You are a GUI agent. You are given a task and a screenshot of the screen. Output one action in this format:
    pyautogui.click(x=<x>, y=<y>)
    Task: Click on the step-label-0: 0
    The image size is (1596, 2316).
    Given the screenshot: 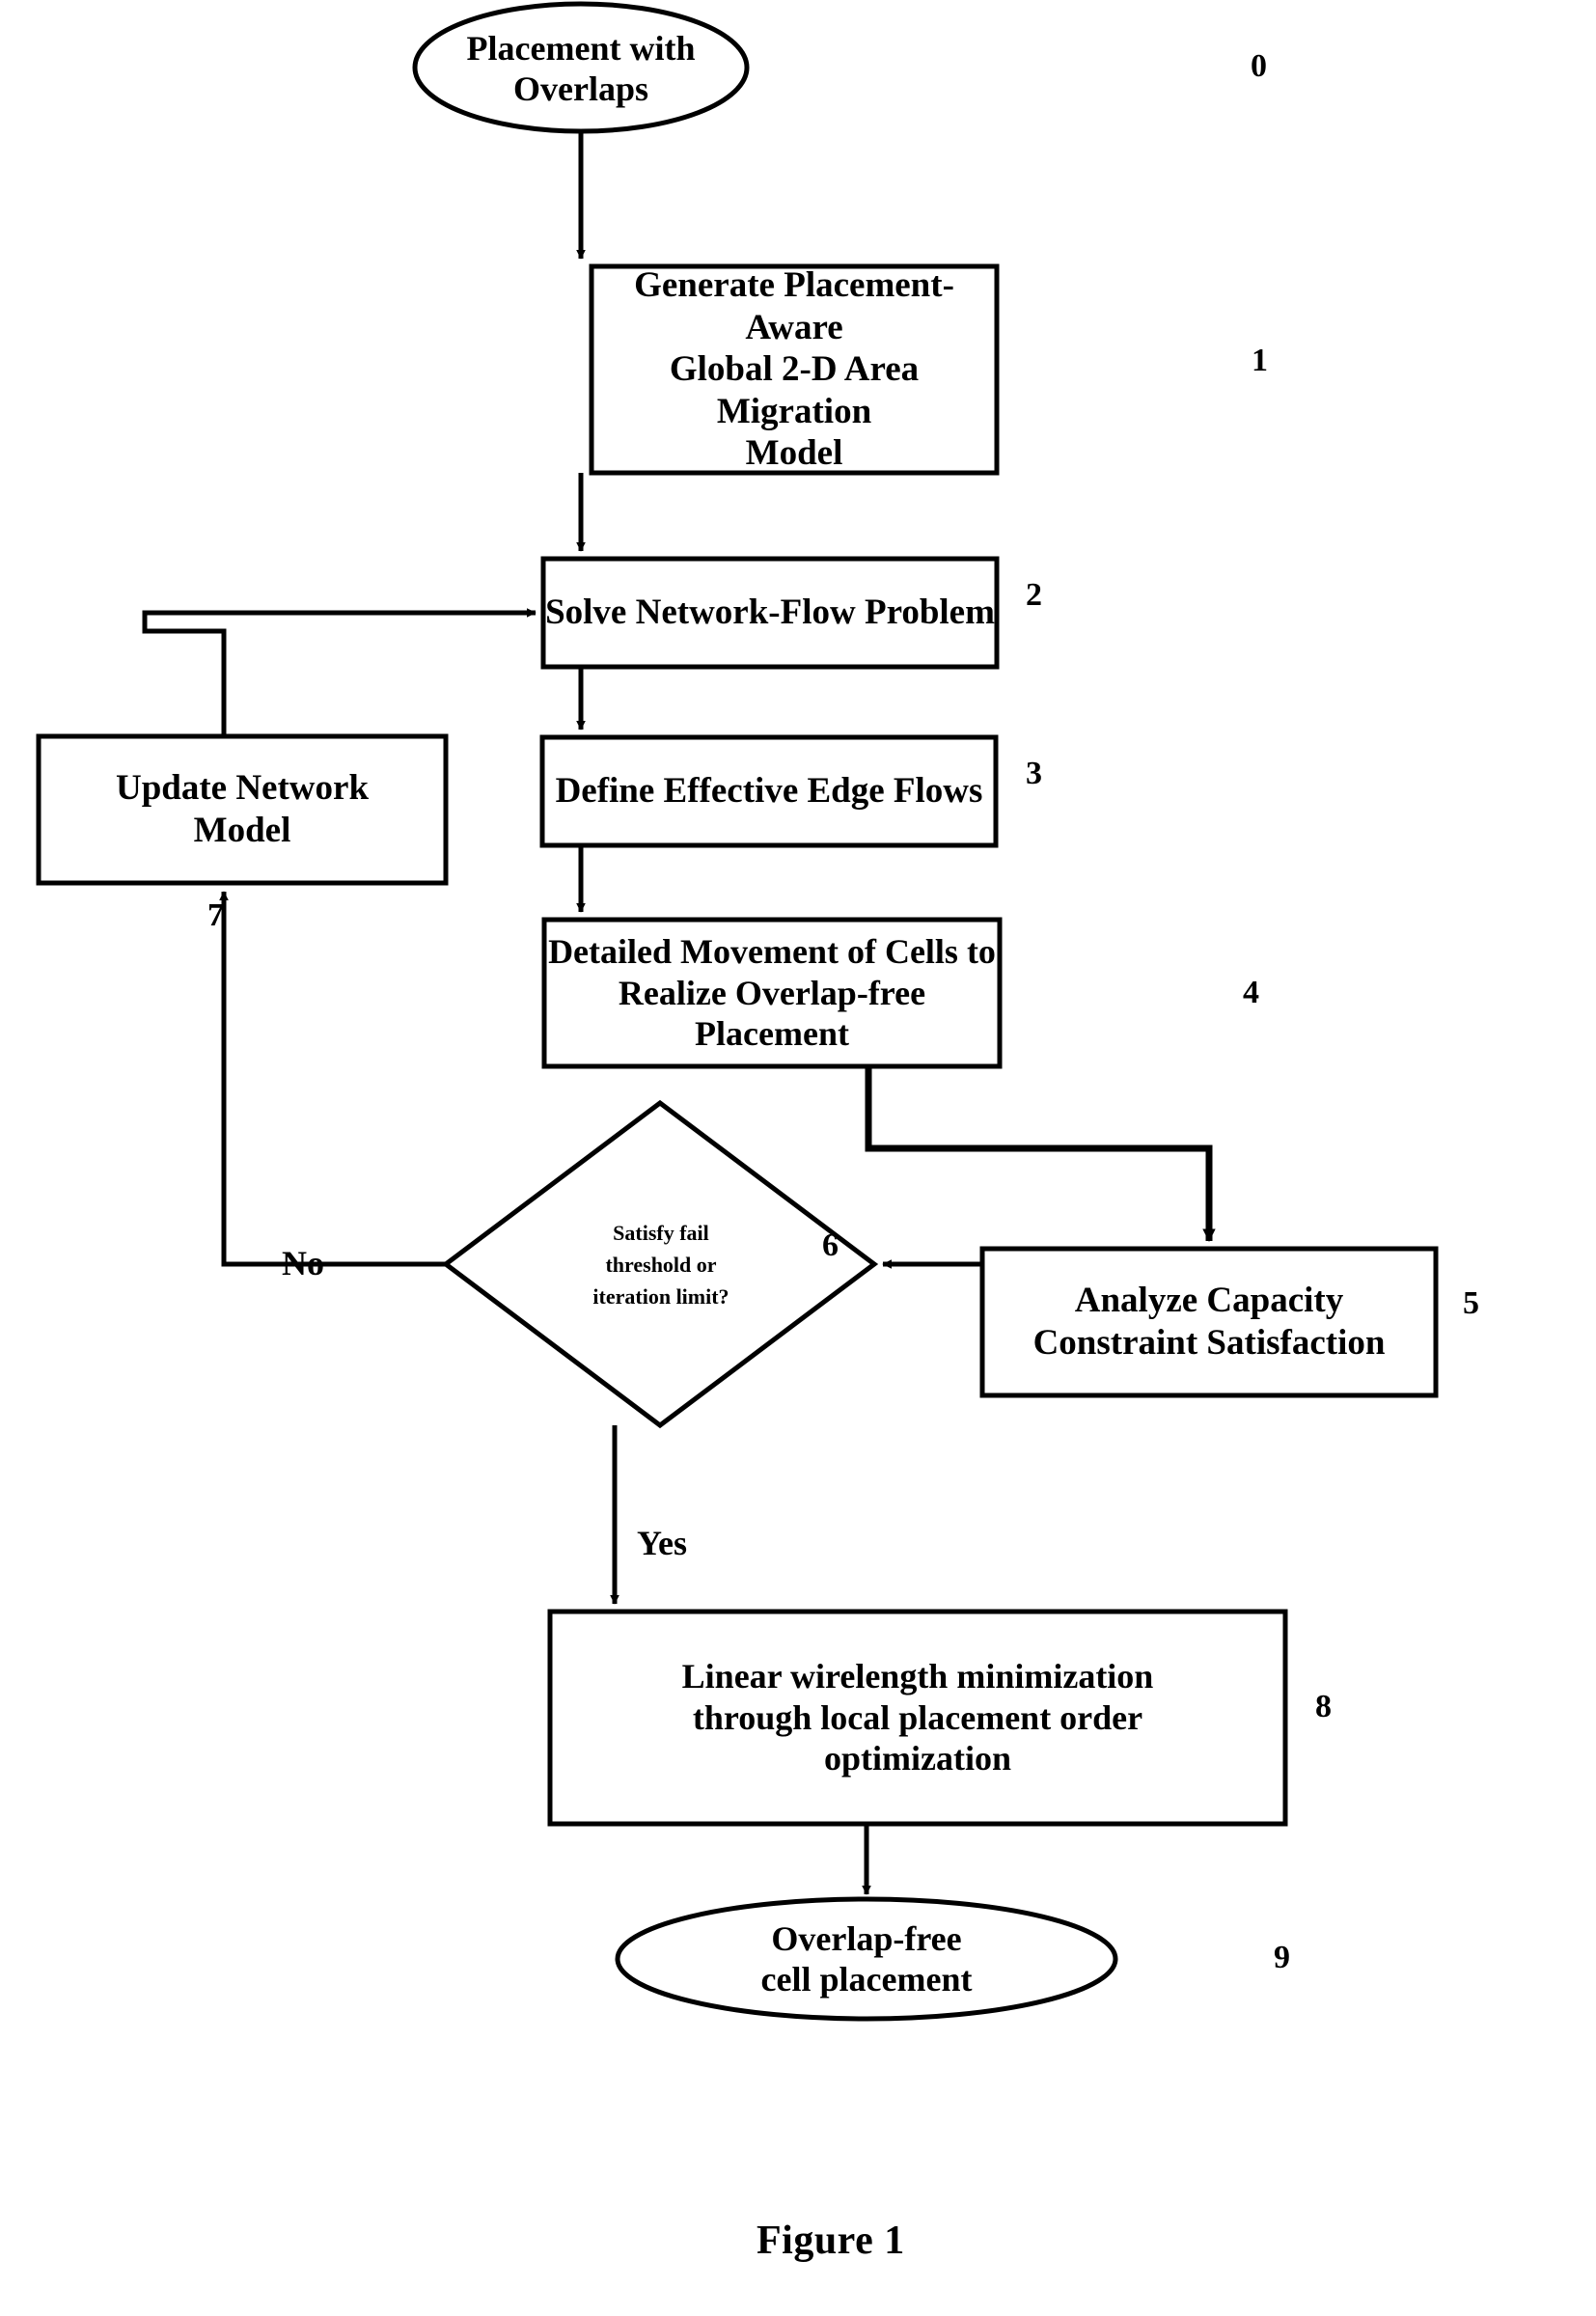 What is the action you would take?
    pyautogui.click(x=1259, y=66)
    